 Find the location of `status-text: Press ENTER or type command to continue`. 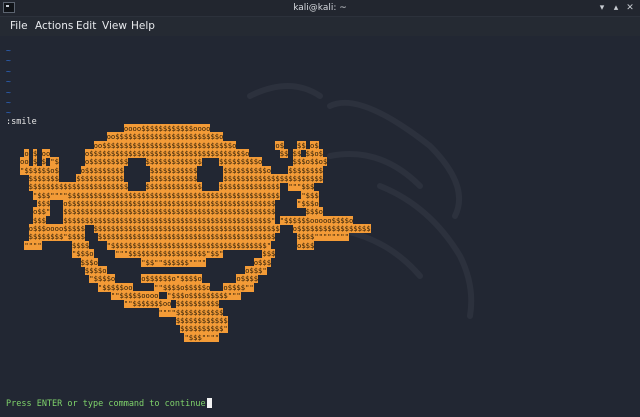

status-text: Press ENTER or type command to continue is located at coordinates (106, 404).